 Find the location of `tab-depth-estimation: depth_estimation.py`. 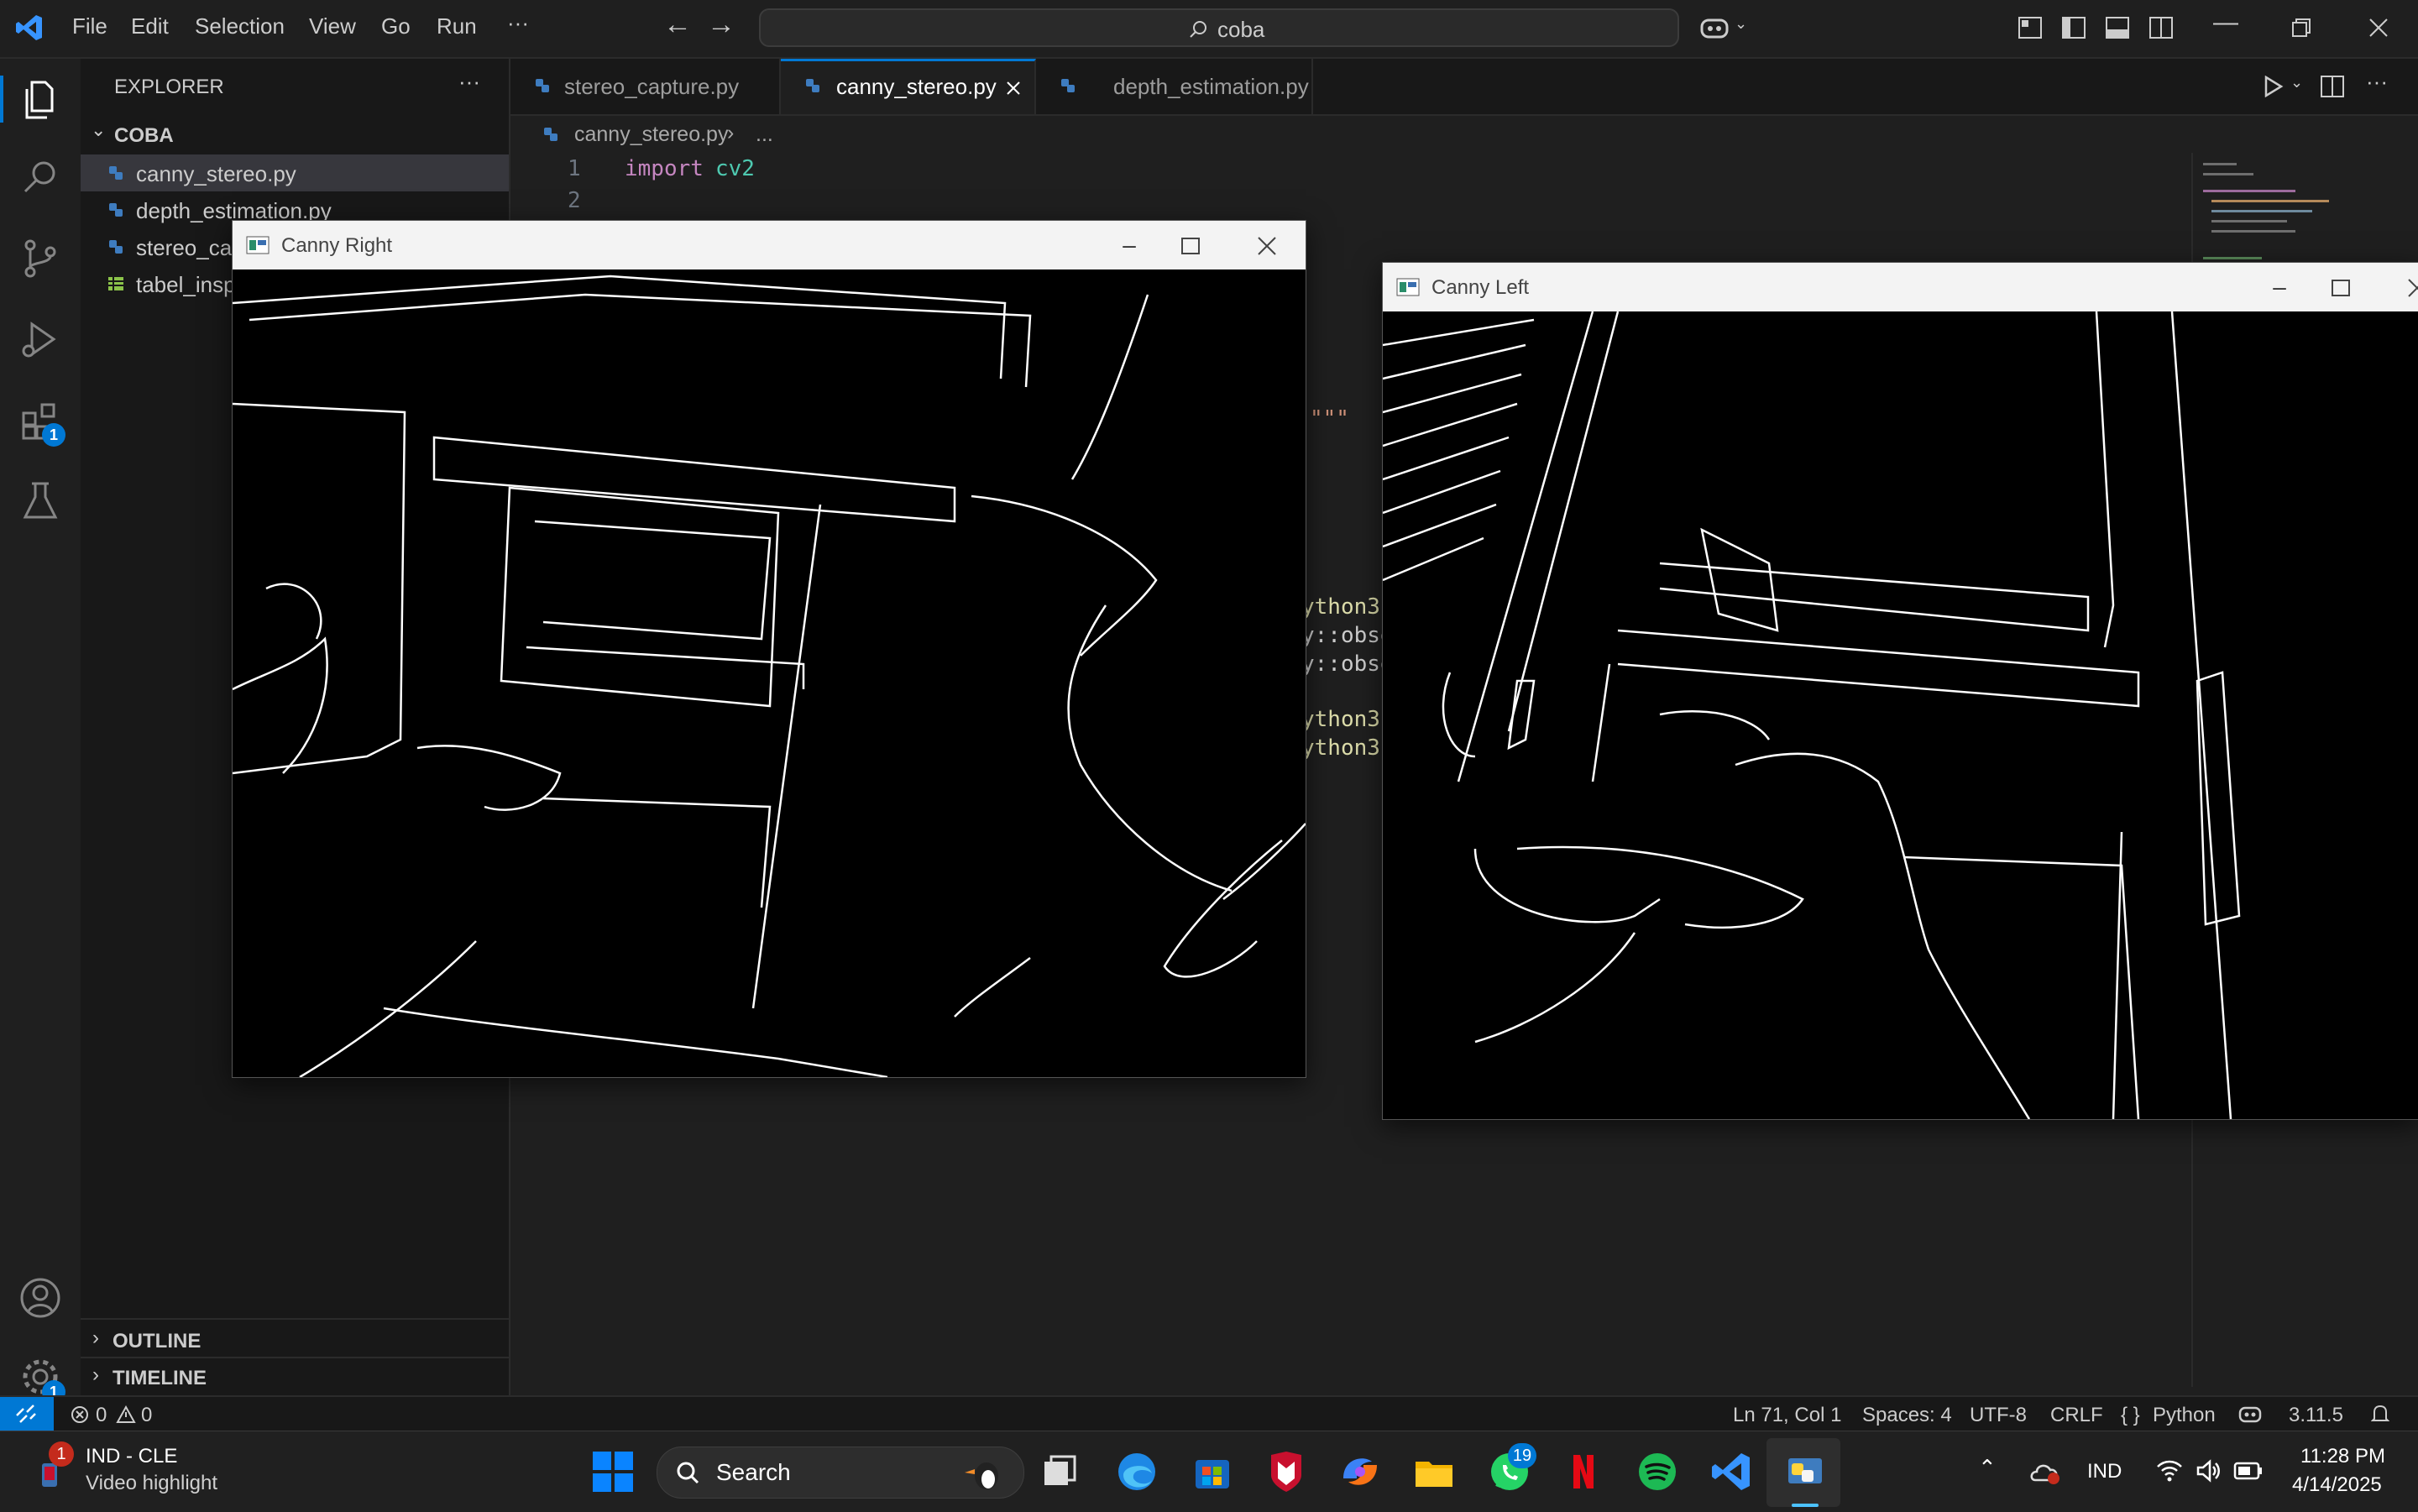

tab-depth-estimation: depth_estimation.py is located at coordinates (1174, 86).